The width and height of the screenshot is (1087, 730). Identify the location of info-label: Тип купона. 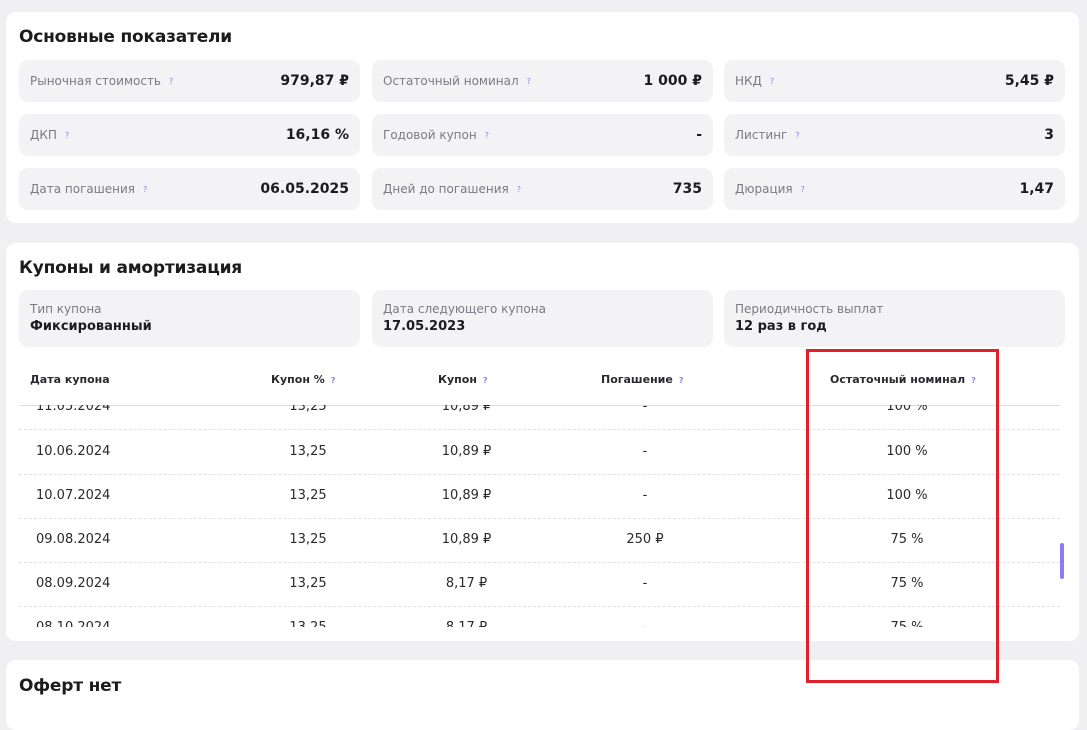
(66, 309).